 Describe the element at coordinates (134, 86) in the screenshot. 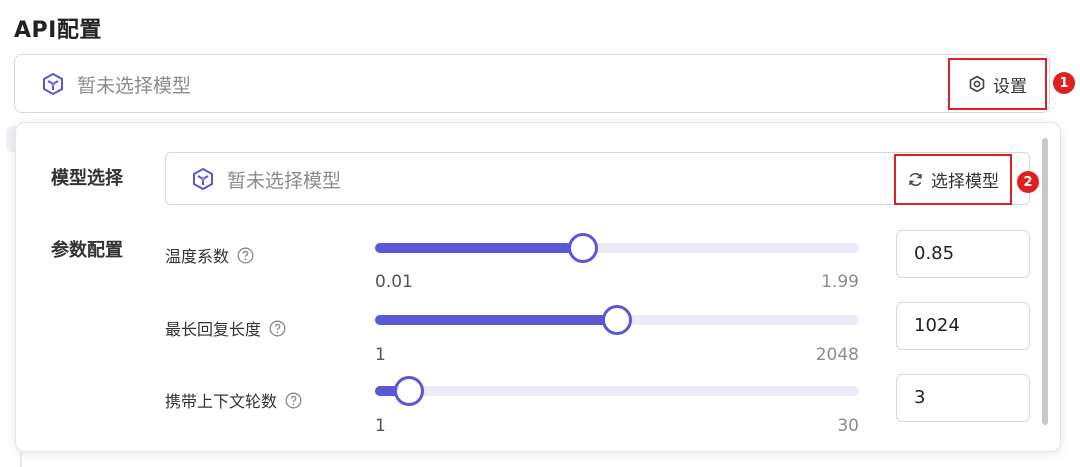

I see `top-select-placeholder: 暂未选择模型` at that location.